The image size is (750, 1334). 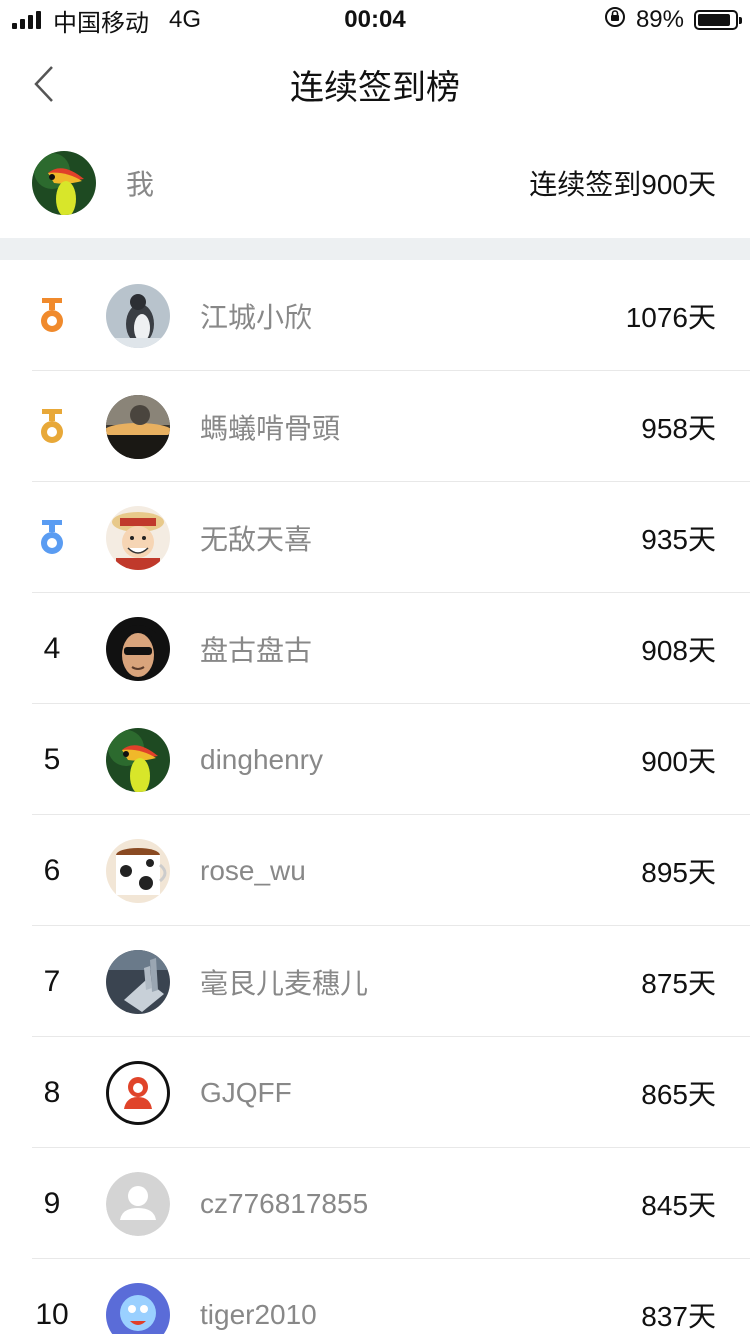 What do you see at coordinates (64, 183) in the screenshot?
I see `my-avatar` at bounding box center [64, 183].